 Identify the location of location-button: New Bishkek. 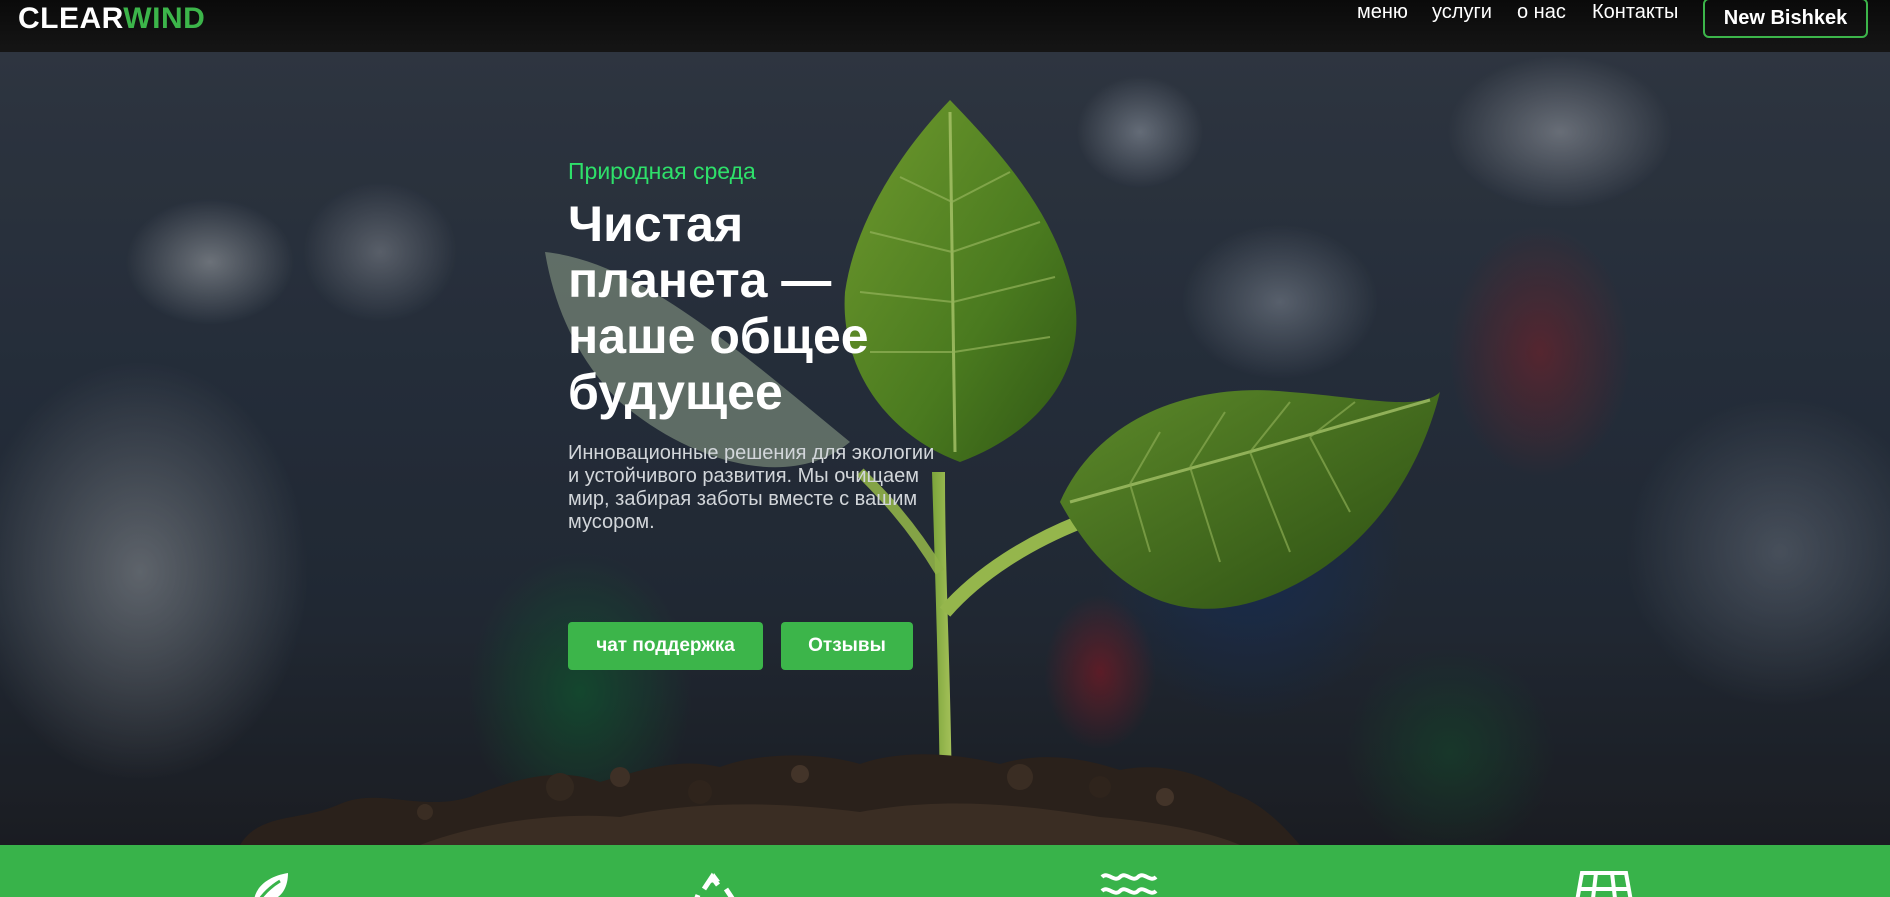
(1785, 19).